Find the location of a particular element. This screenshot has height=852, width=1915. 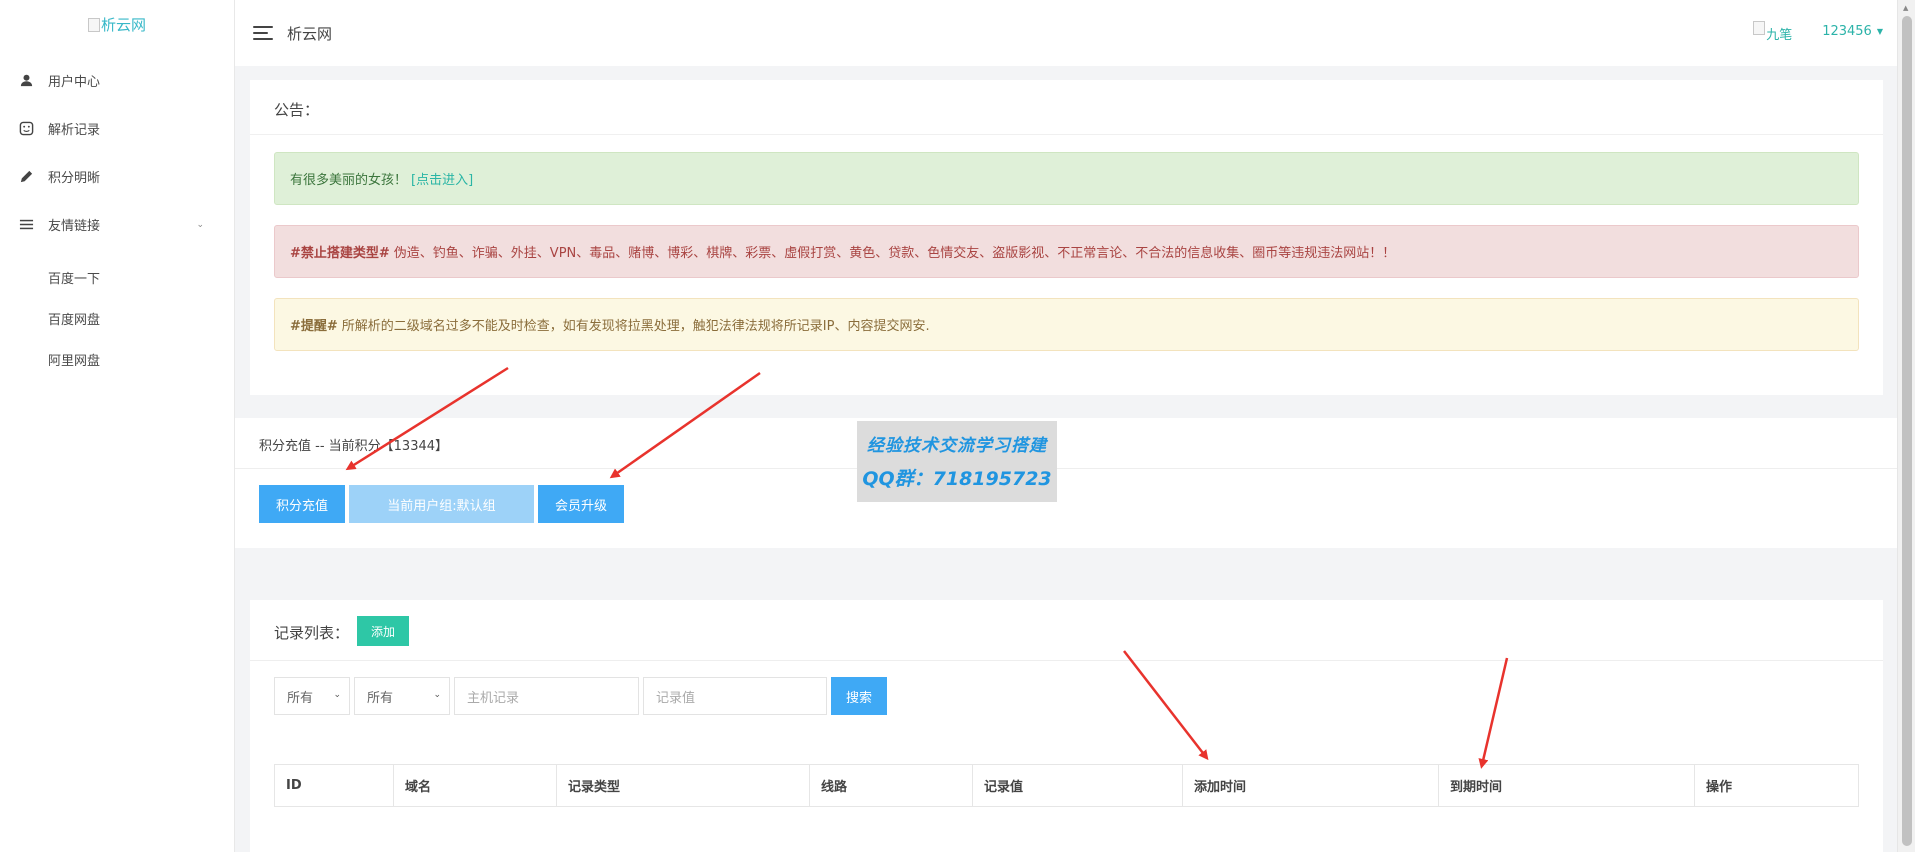

record-icon is located at coordinates (26, 128).